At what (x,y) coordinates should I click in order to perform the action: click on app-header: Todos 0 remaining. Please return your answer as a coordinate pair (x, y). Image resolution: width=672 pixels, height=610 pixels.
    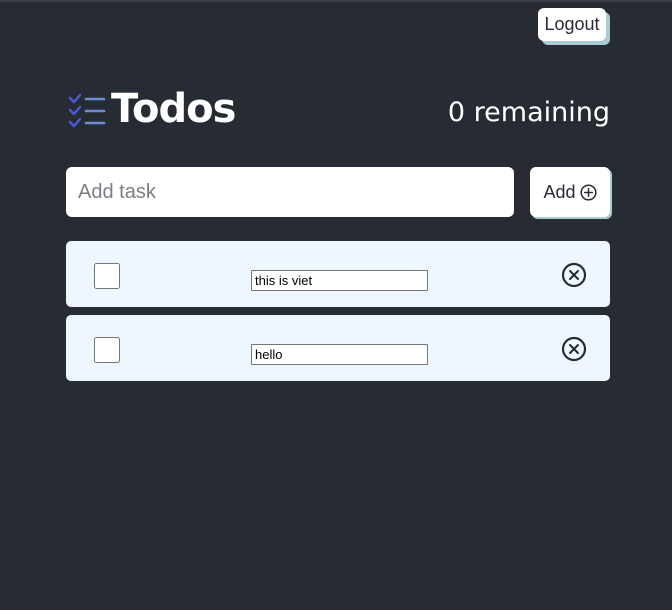
    Looking at the image, I should click on (338, 111).